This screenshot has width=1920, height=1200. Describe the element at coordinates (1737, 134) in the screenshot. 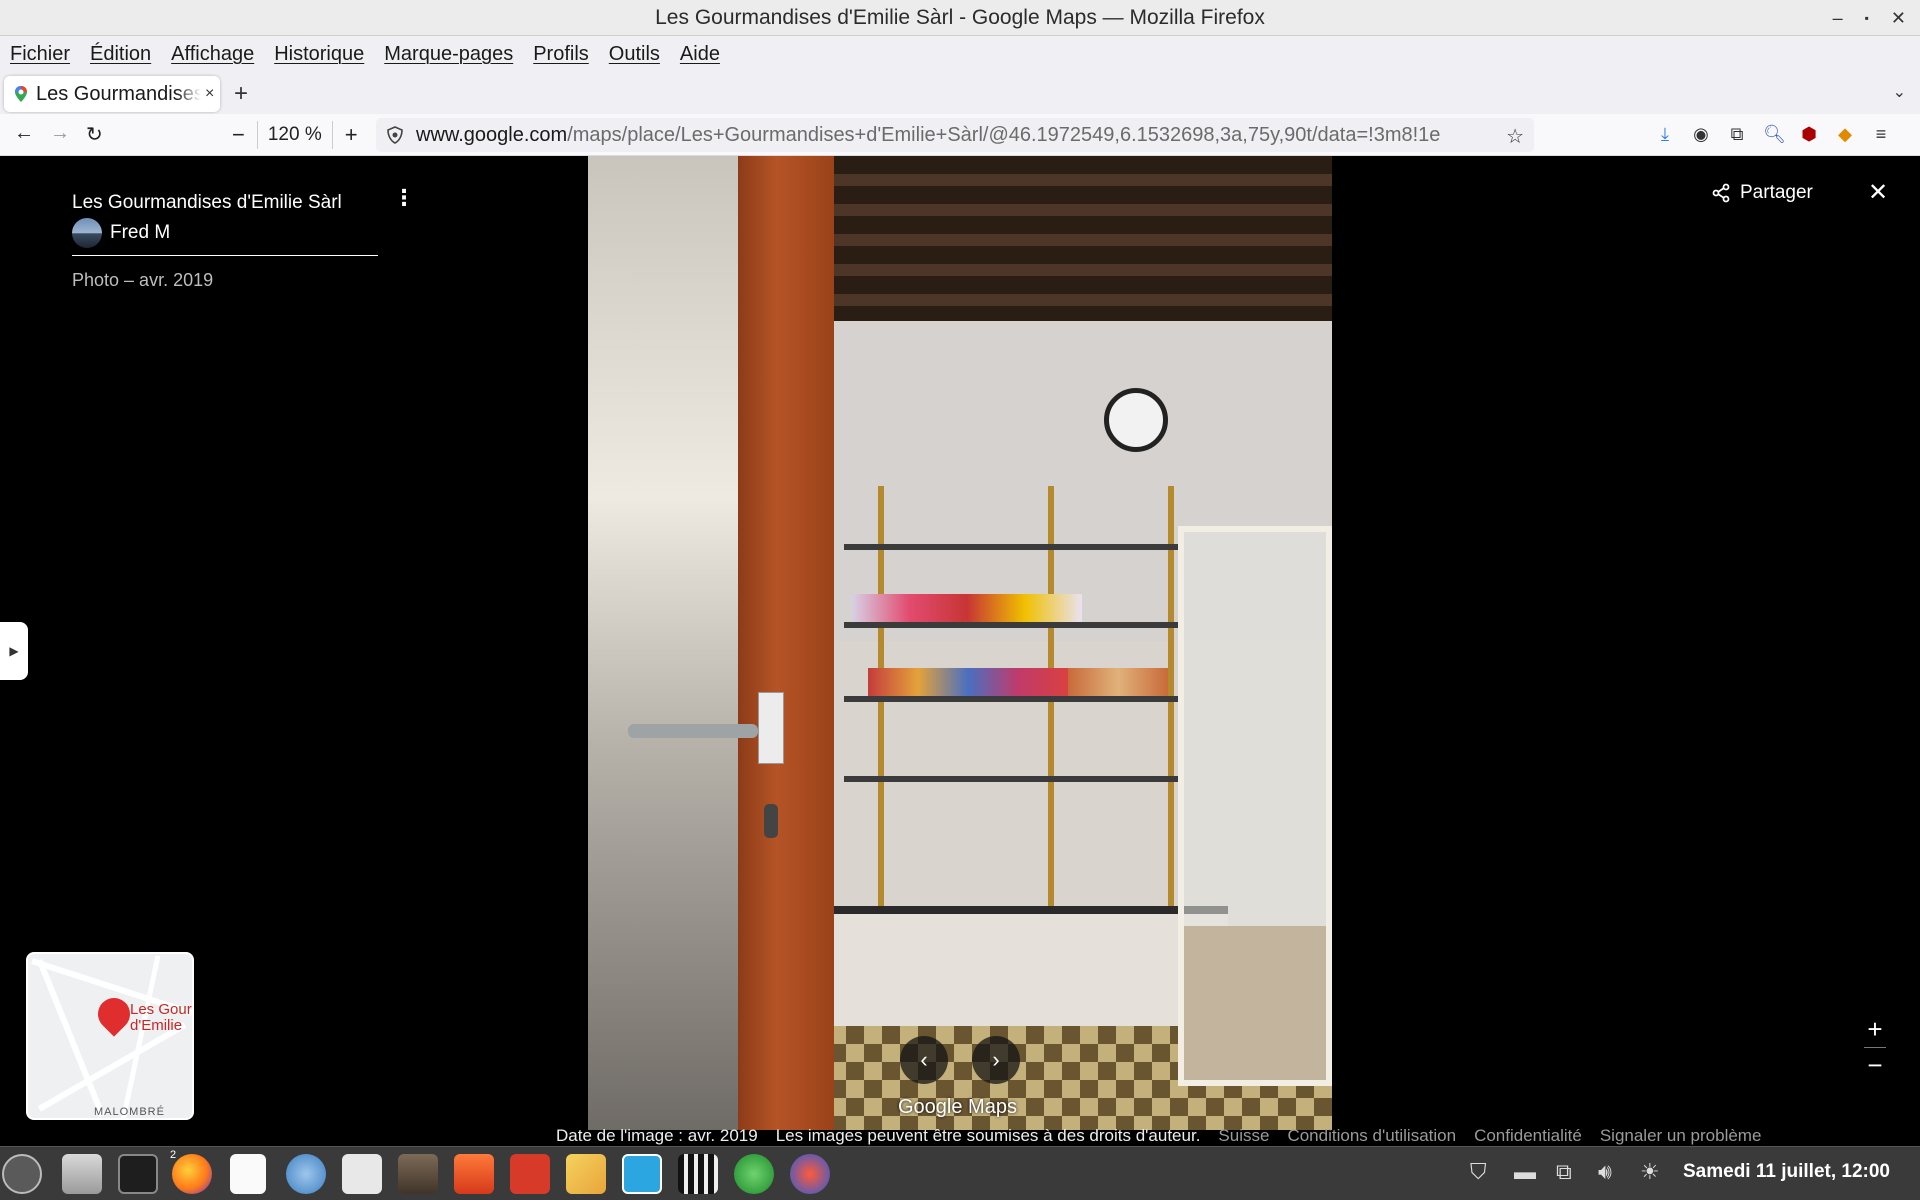

I see `extensions-icon: ⧉` at that location.